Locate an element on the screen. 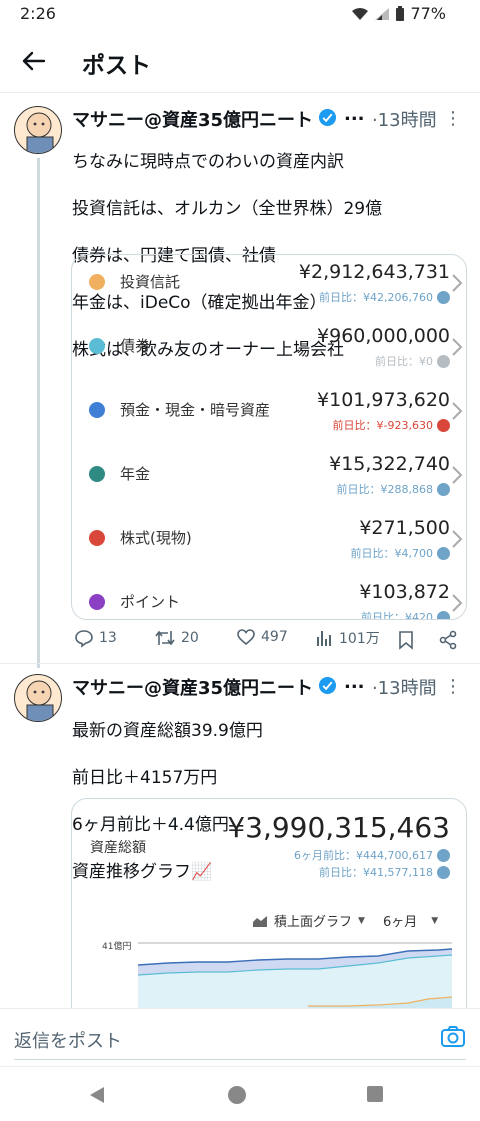 The width and height of the screenshot is (480, 1121). back-arrow-icon is located at coordinates (33, 61).